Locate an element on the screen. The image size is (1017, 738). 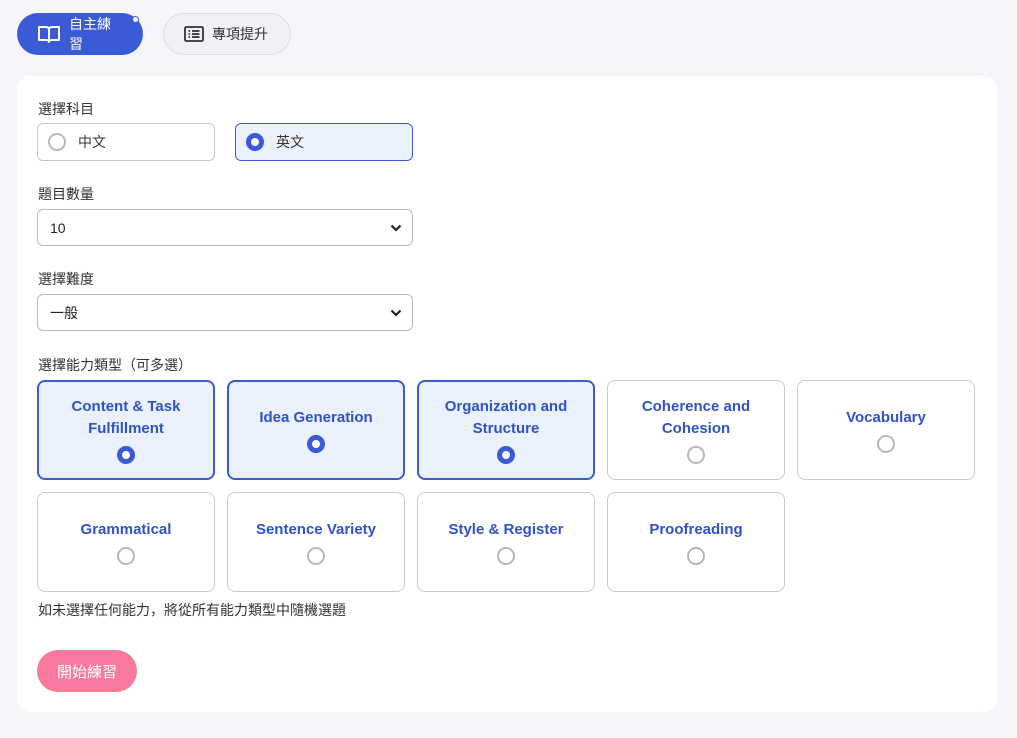
subject-label: 選擇科目 is located at coordinates (66, 109).